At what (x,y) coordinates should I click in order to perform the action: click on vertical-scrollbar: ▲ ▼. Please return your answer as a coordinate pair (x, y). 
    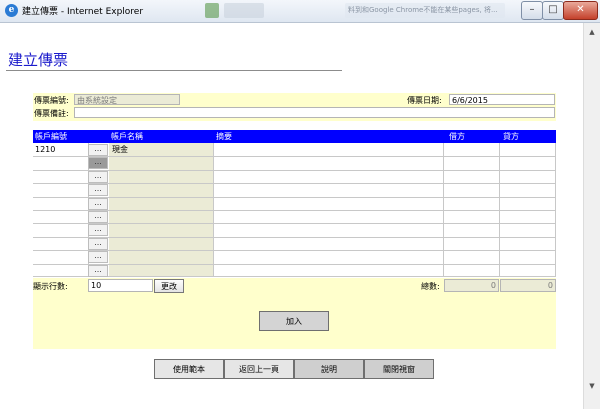
    Looking at the image, I should click on (591, 216).